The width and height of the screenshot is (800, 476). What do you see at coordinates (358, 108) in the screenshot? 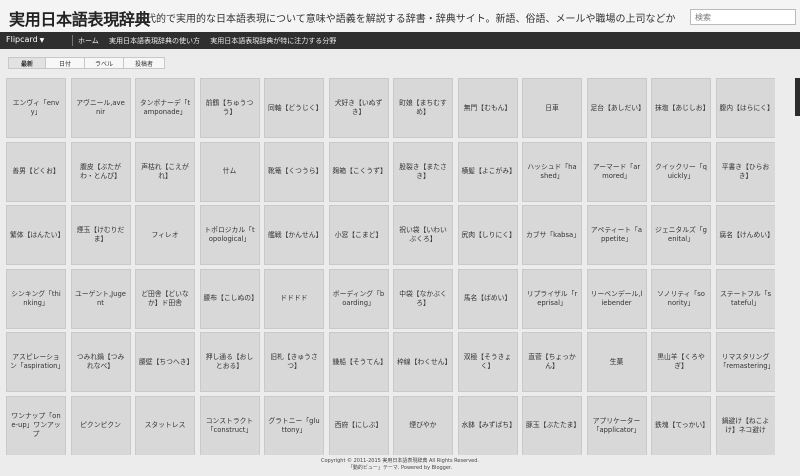
I see `flipcard-item: 犬好き【いぬずき】` at bounding box center [358, 108].